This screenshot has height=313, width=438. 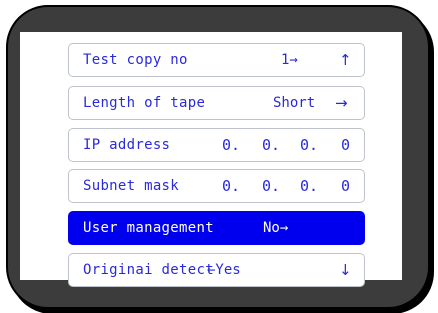 I want to click on menu-row-original-detect: Originai detect ←Yes ↓, so click(x=216, y=270).